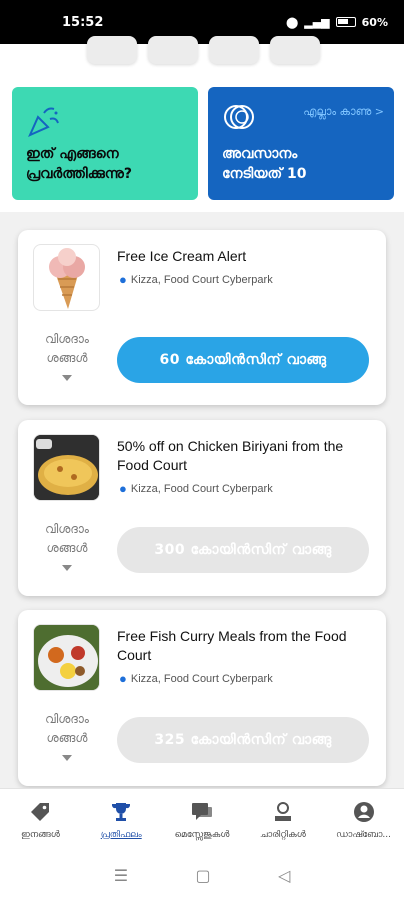 This screenshot has width=404, height=900. I want to click on offer-title: Free Ice Cream Alert, so click(182, 256).